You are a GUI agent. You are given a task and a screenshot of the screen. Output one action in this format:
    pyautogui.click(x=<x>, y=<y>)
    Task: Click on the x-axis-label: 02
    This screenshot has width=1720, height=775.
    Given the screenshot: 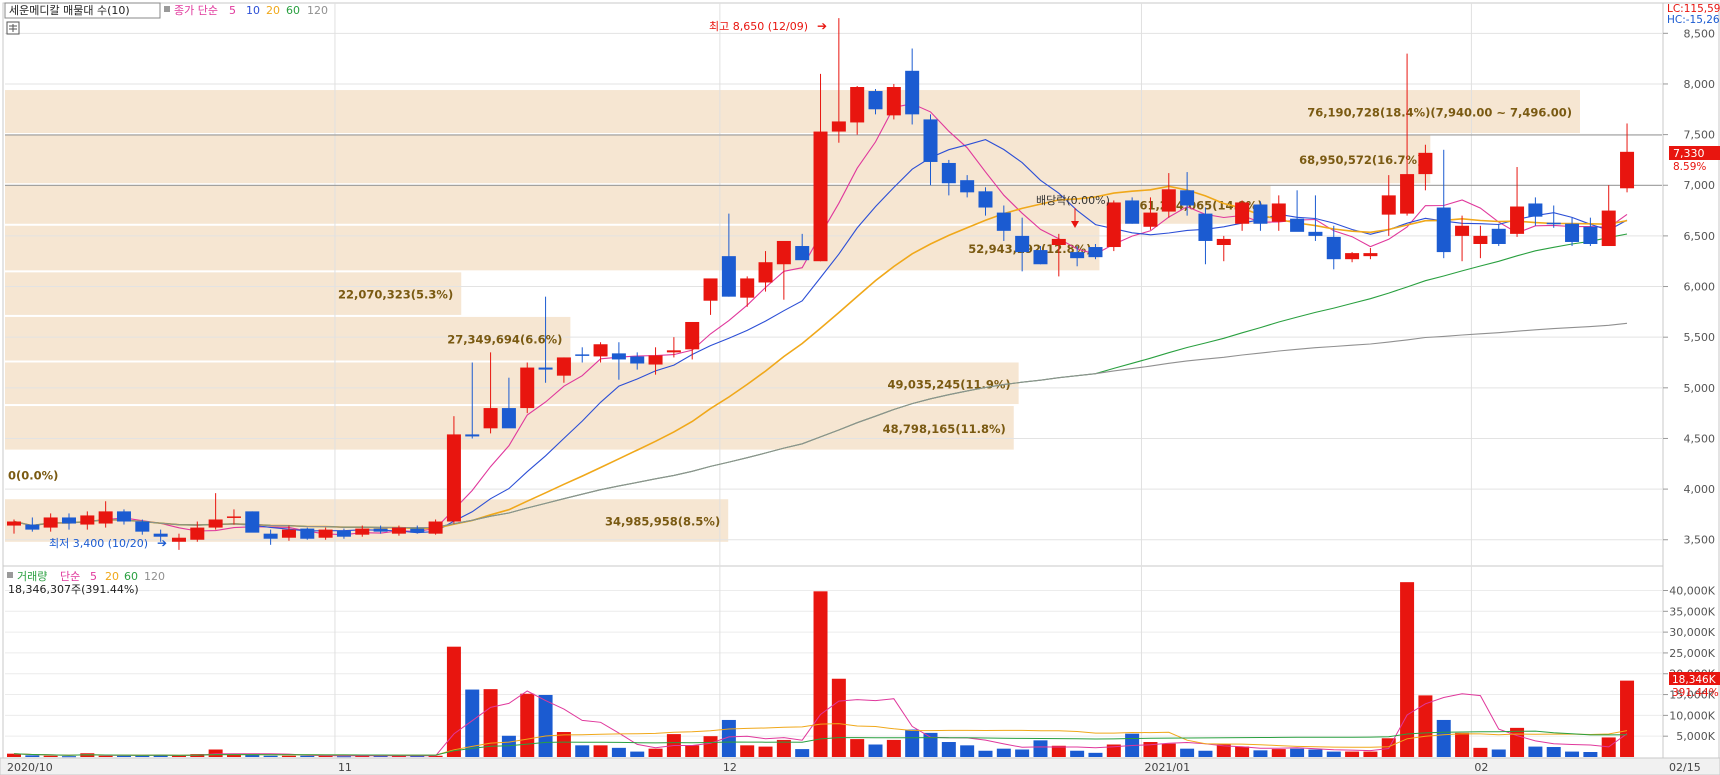 What is the action you would take?
    pyautogui.click(x=1481, y=767)
    